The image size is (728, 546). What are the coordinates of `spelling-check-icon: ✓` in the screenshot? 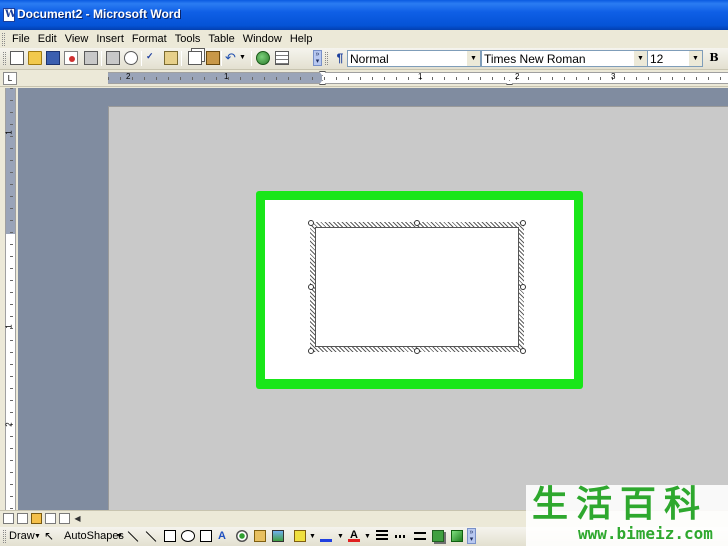 It's located at (153, 58).